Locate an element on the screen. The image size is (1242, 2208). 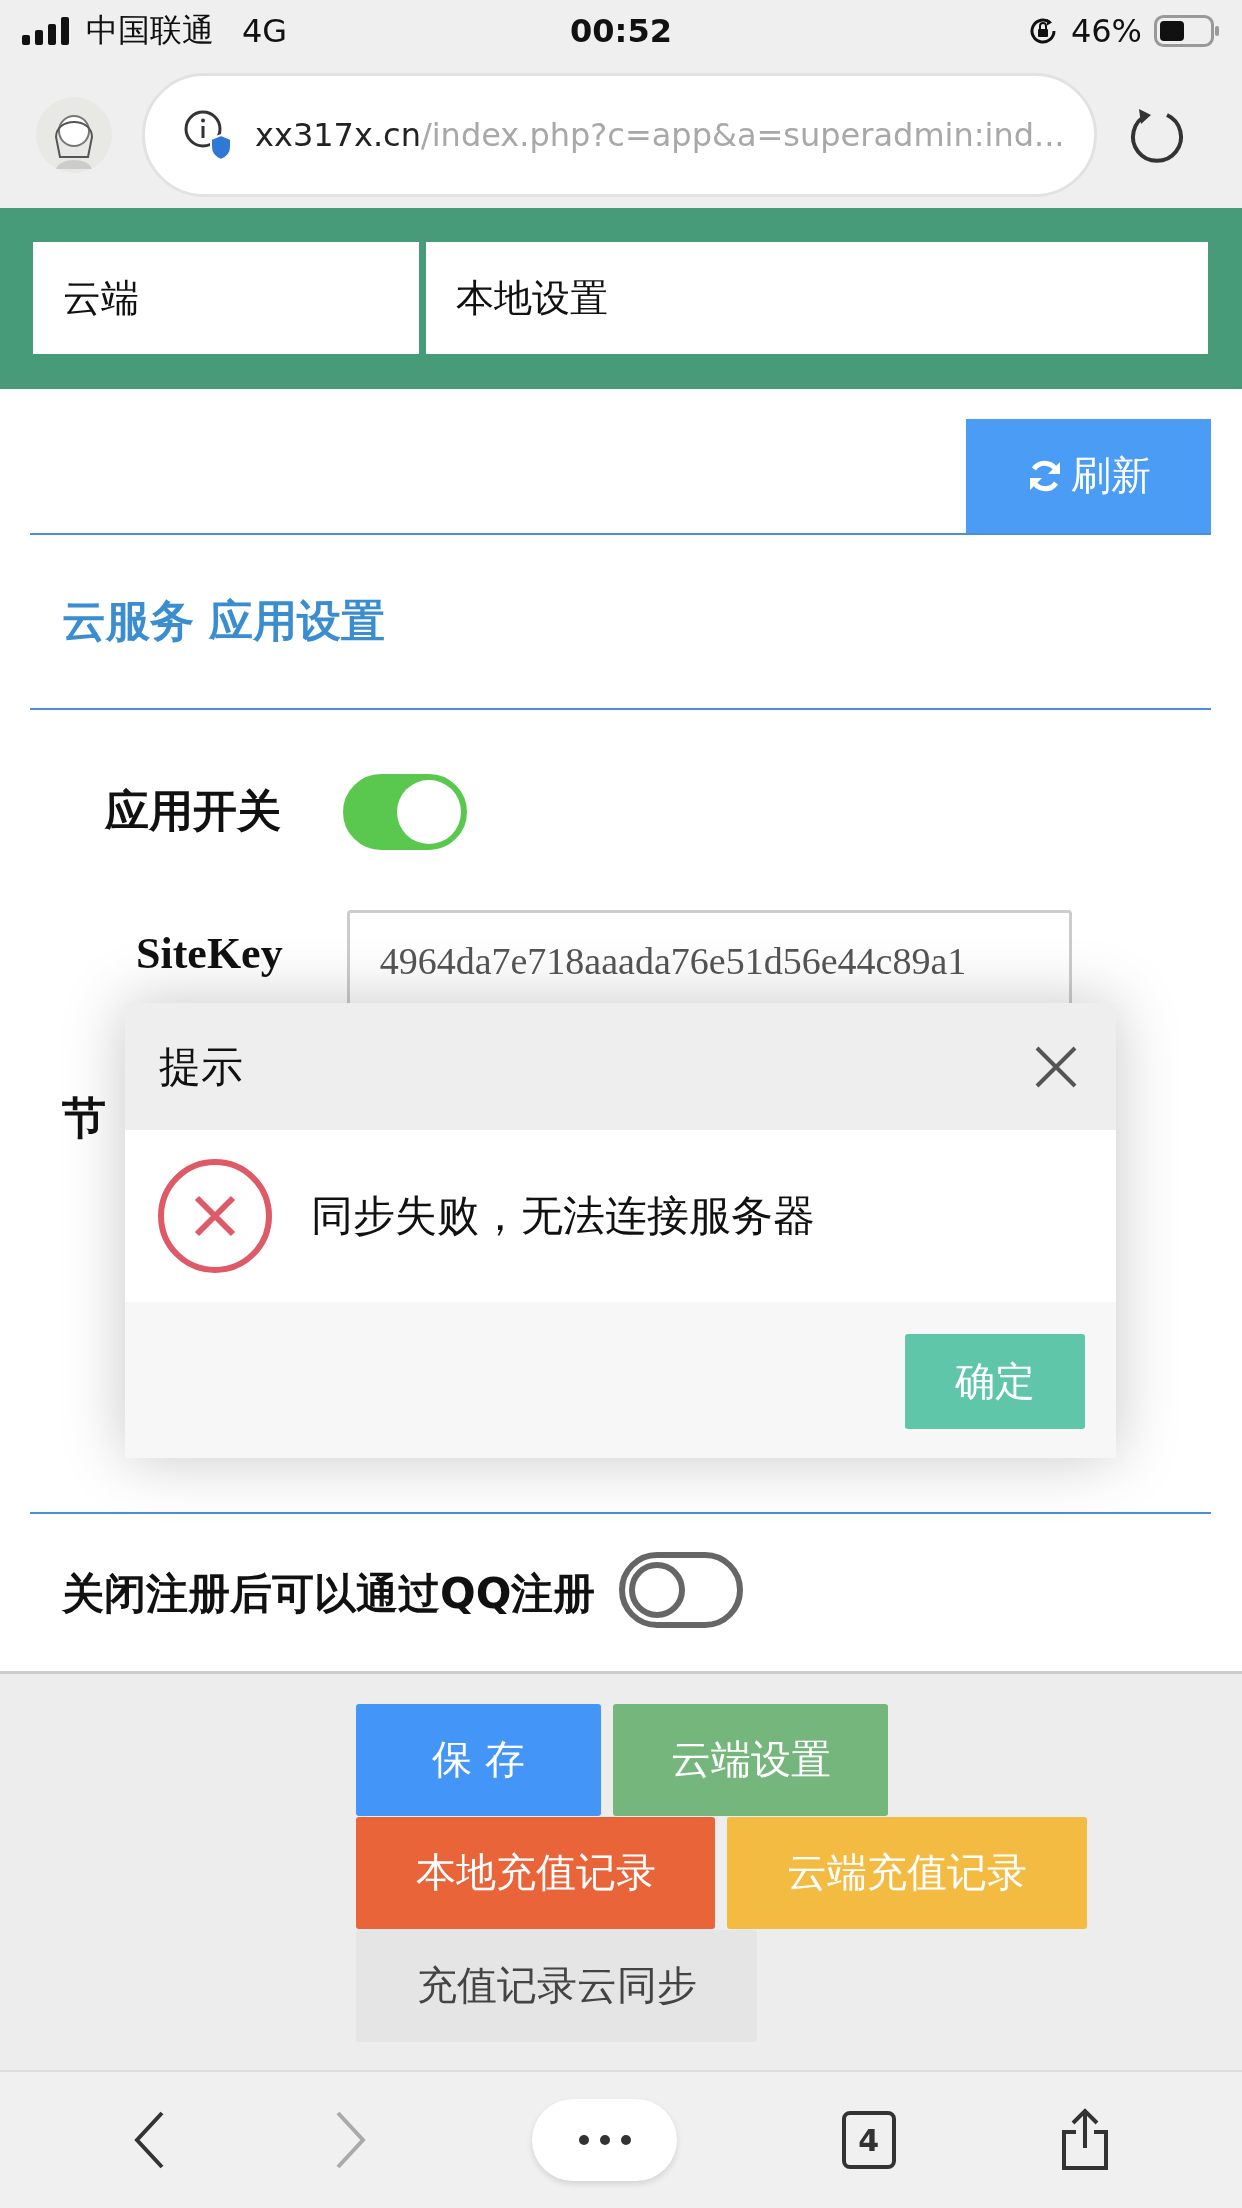
tab-count-button: 4 is located at coordinates (868, 2140).